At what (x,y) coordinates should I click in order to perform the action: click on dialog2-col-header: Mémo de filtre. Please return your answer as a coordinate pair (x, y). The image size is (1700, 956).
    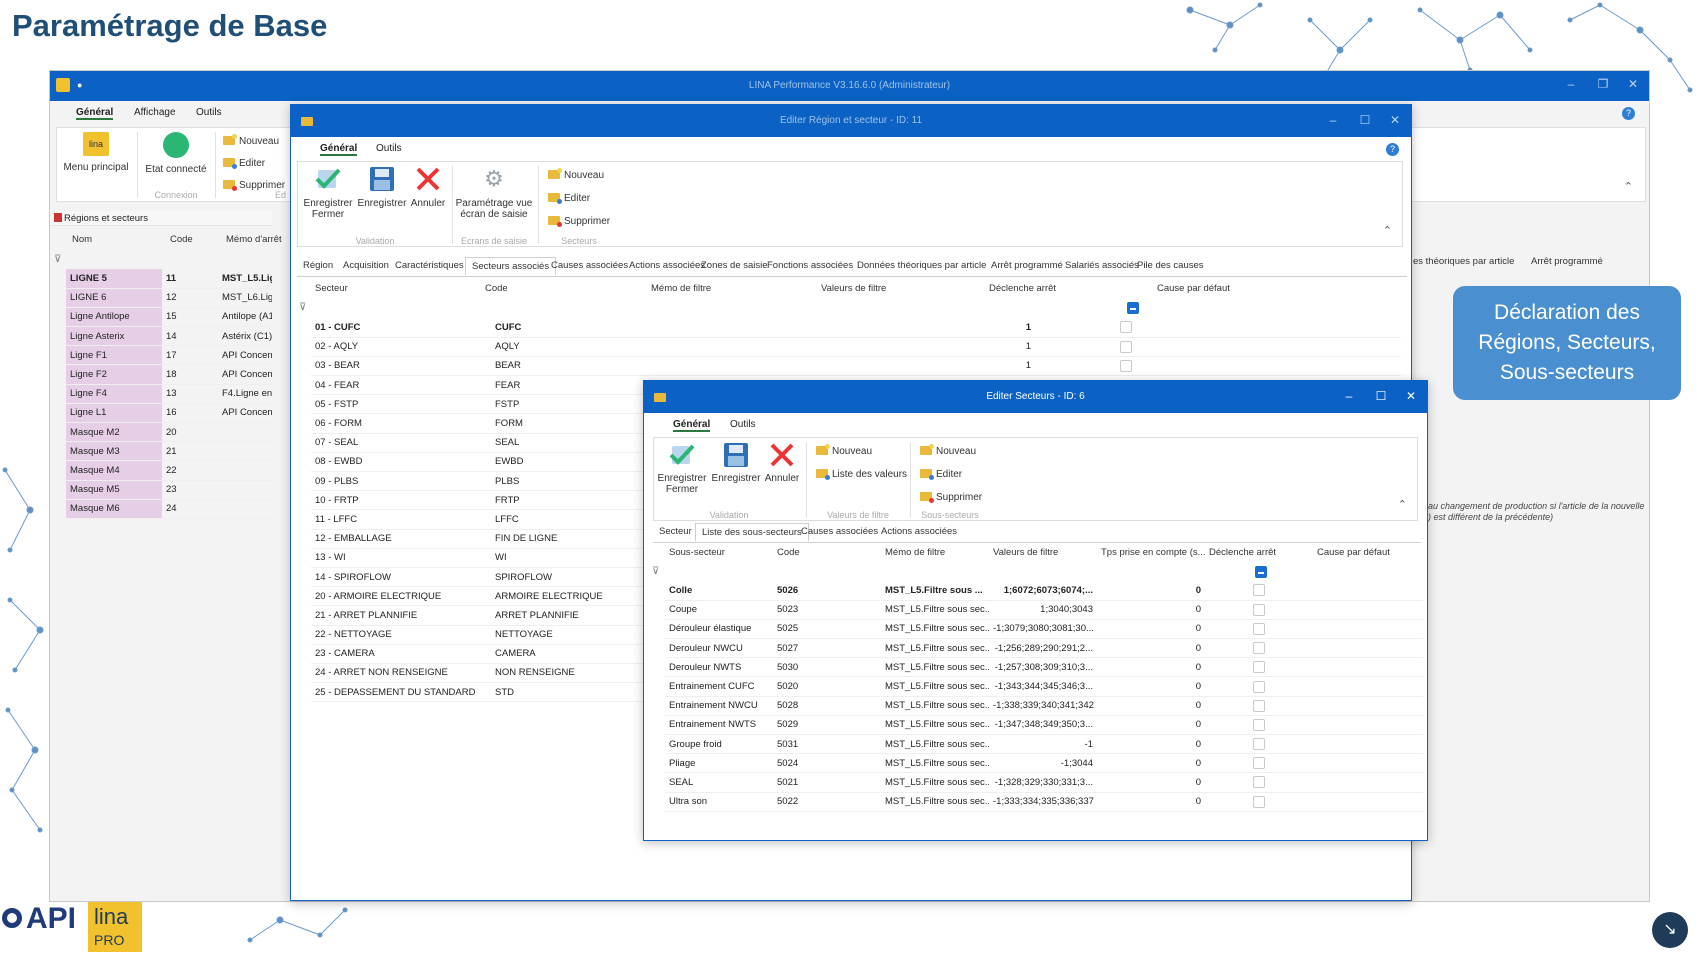
    Looking at the image, I should click on (915, 552).